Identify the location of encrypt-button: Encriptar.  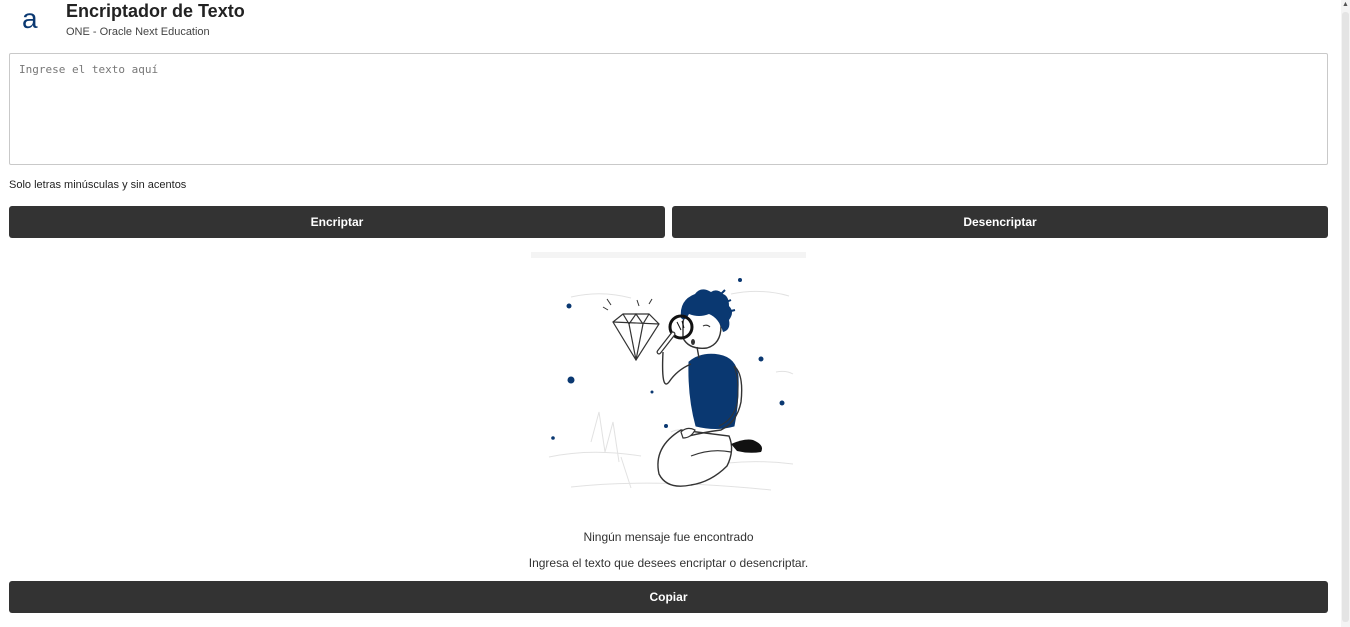
(337, 222).